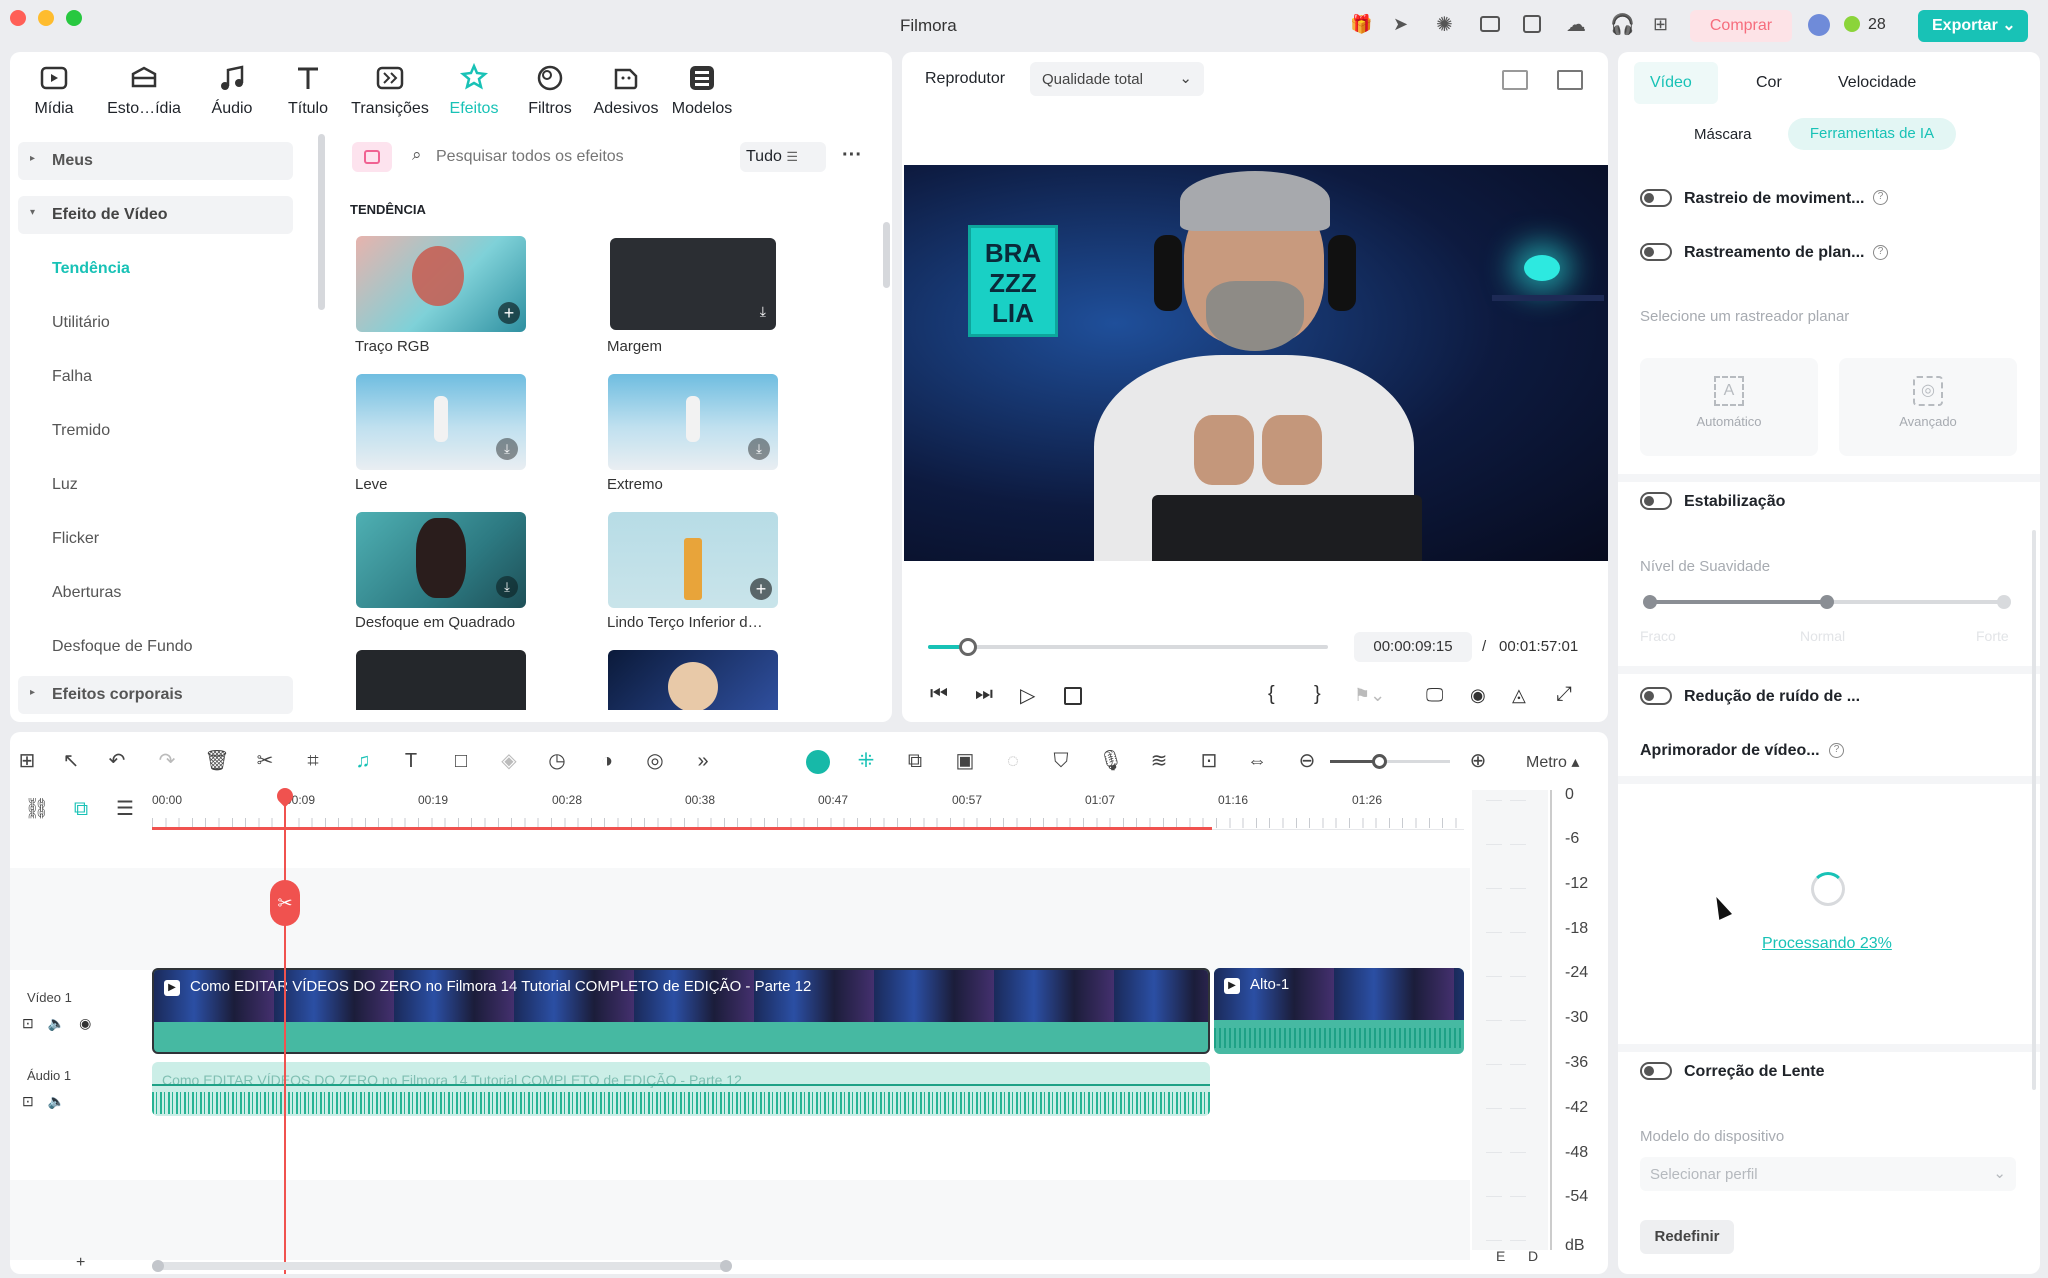 The width and height of the screenshot is (2048, 1278). I want to click on sidebar-group-video: ▾ Efeito de Vídeo, so click(155, 215).